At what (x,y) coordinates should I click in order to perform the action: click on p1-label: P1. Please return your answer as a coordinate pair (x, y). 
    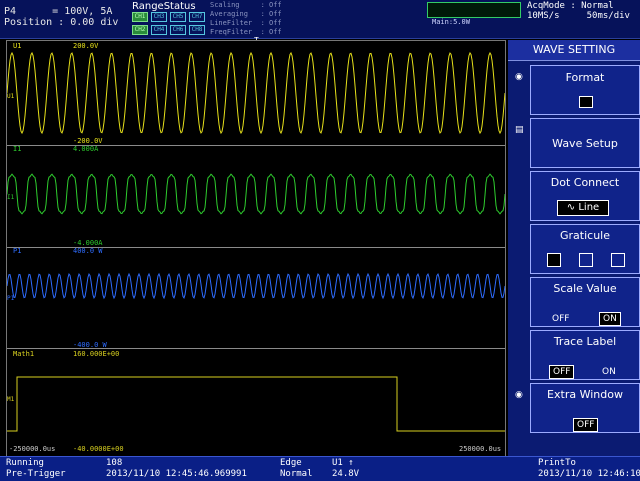
    Looking at the image, I should click on (17, 251).